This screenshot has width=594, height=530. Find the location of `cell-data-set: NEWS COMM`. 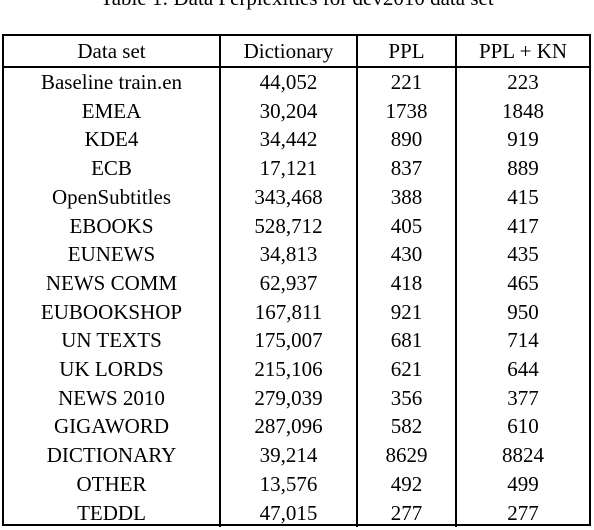

cell-data-set: NEWS COMM is located at coordinates (111, 282).